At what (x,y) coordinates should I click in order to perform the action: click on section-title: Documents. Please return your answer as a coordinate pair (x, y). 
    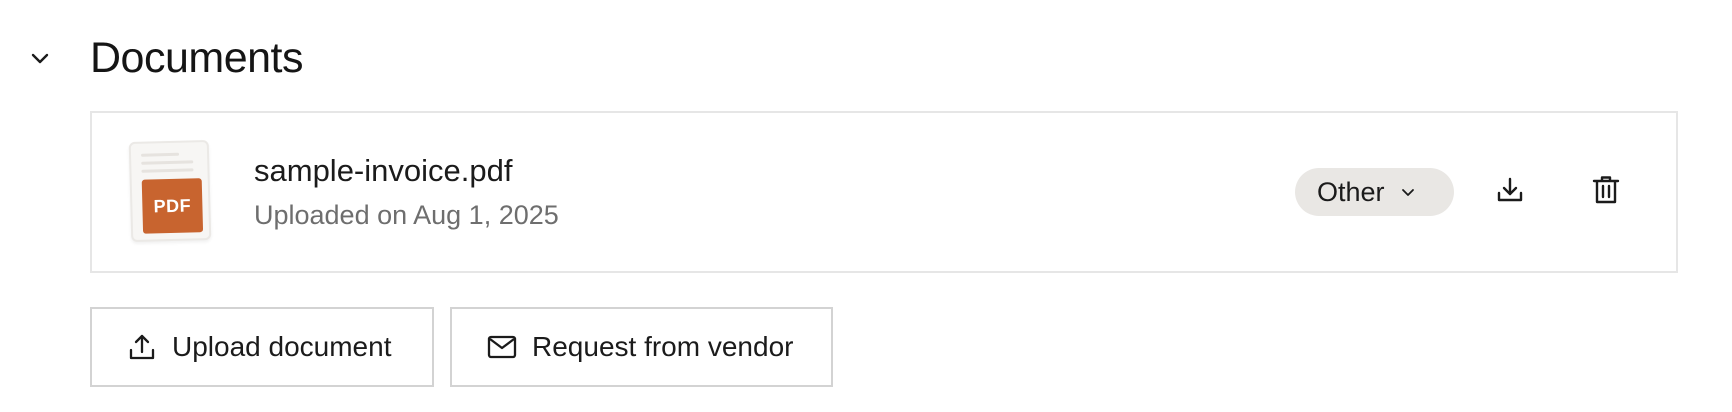
    Looking at the image, I should click on (196, 57).